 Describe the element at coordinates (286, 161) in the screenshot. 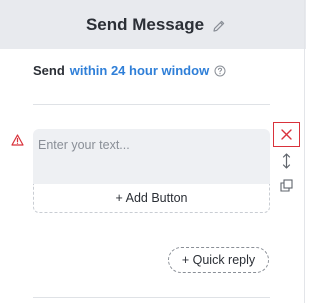

I see `move-vertical-icon` at that location.